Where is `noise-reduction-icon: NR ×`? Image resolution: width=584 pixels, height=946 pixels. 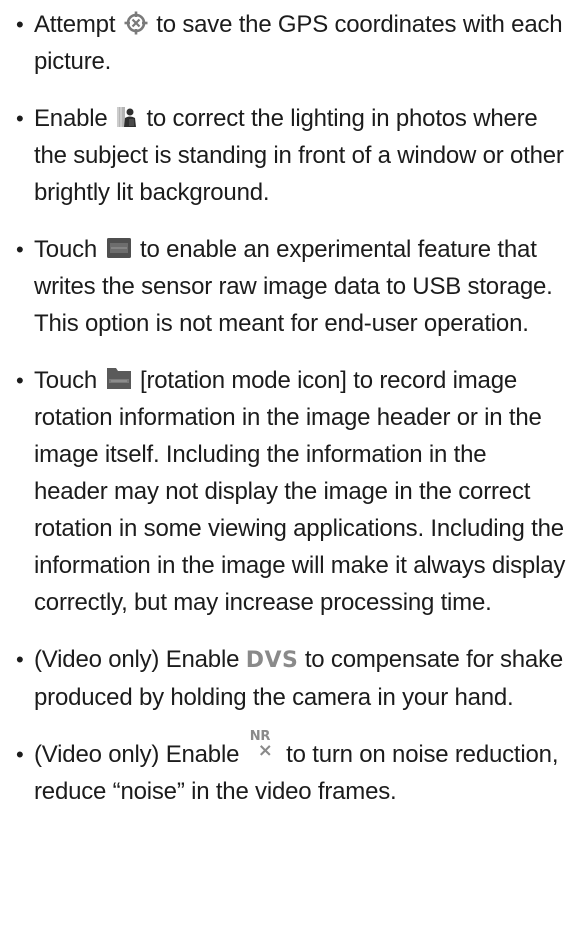 noise-reduction-icon: NR × is located at coordinates (263, 747).